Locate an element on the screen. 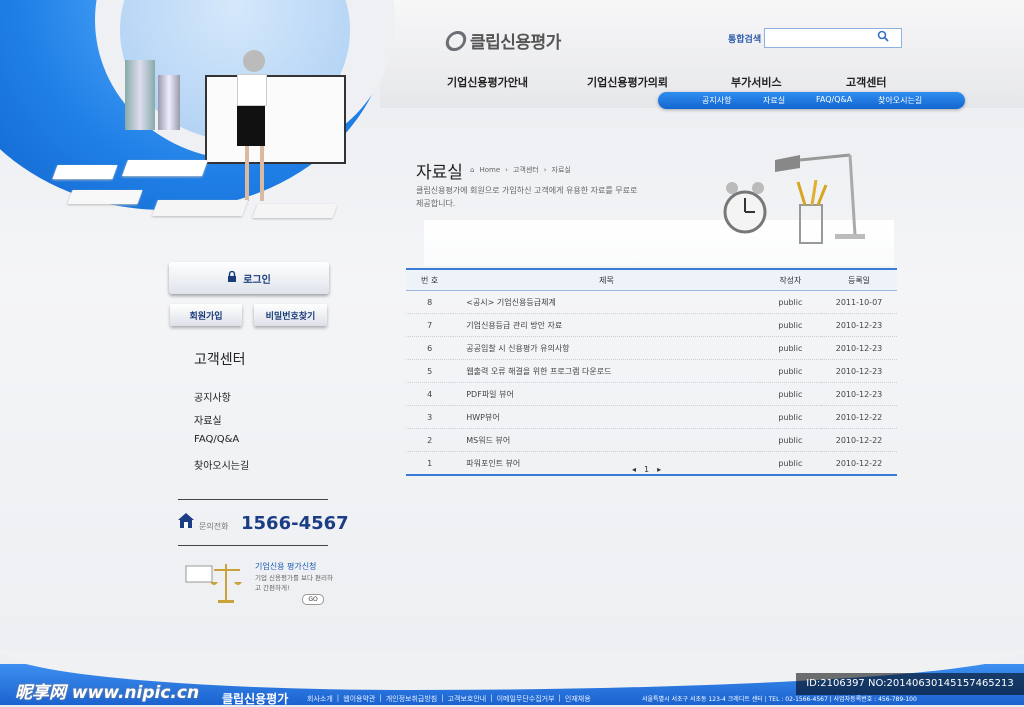  column-author: 작성자 is located at coordinates (790, 279).